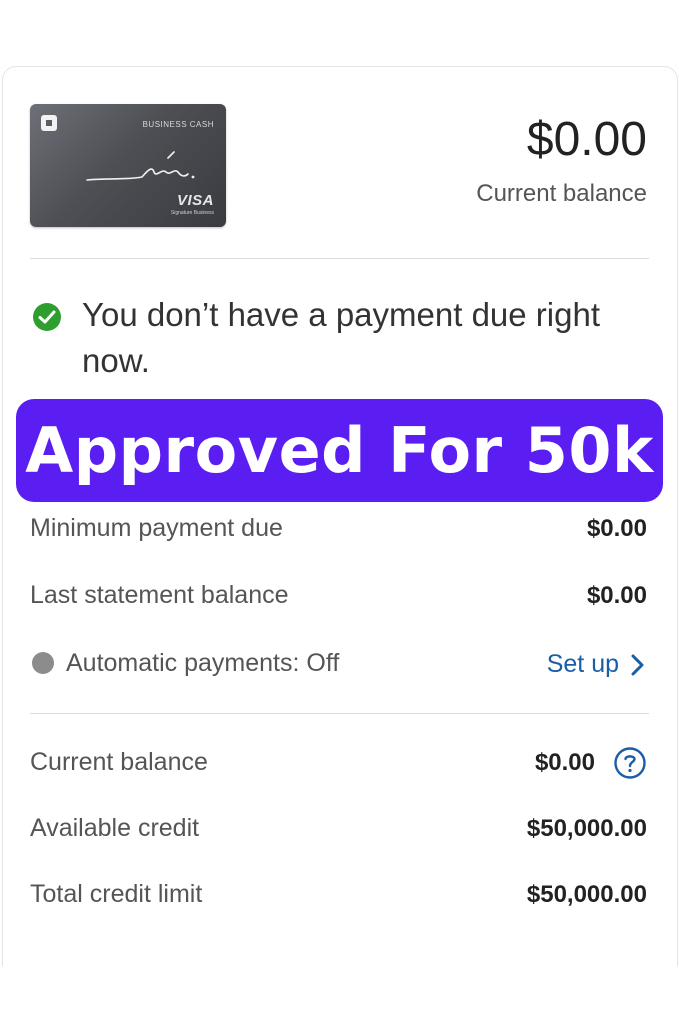  I want to click on credit-current-balance-value: $0.00, so click(564, 762).